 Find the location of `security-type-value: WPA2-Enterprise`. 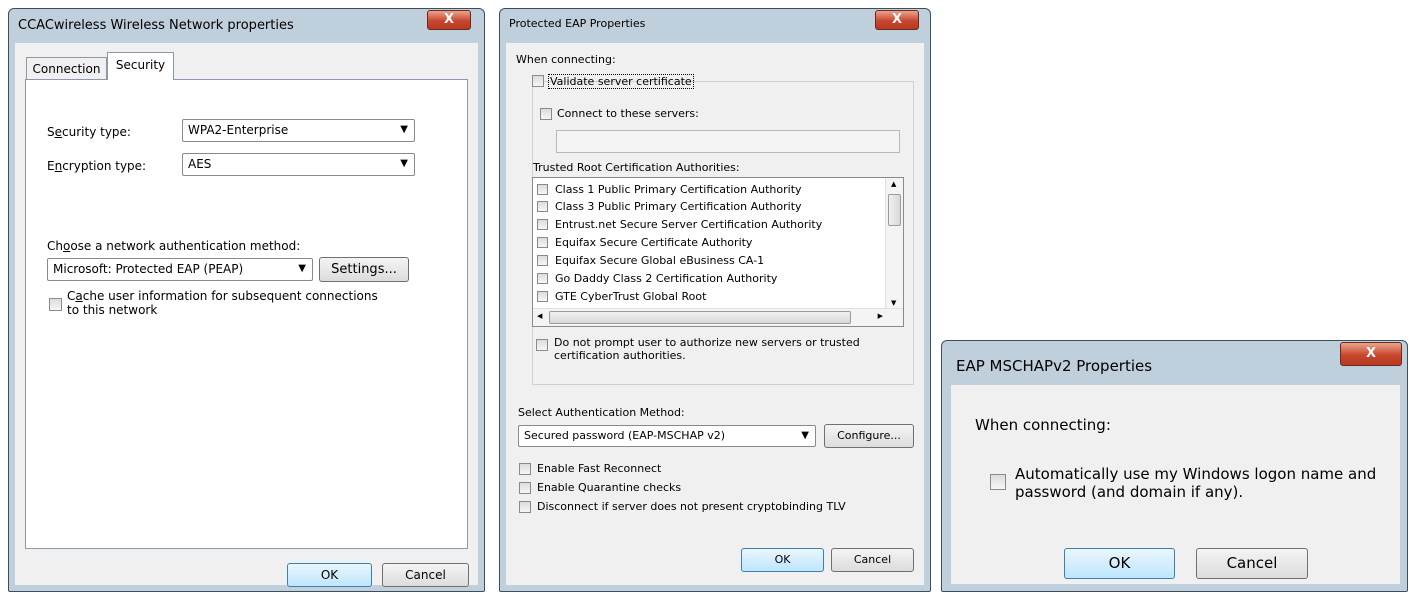

security-type-value: WPA2-Enterprise is located at coordinates (238, 130).